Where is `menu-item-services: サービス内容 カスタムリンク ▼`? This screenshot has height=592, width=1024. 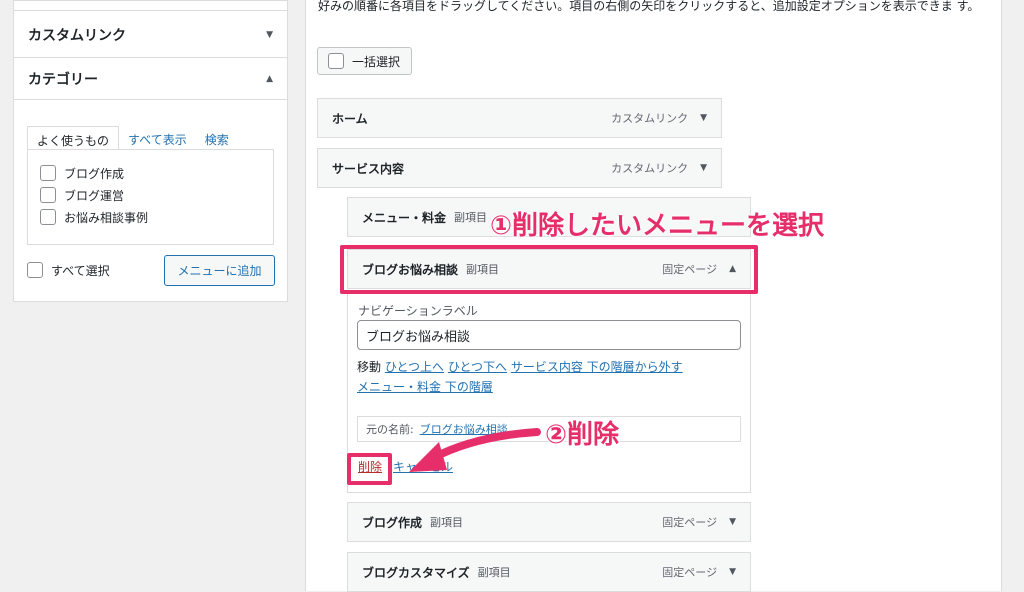 menu-item-services: サービス内容 カスタムリンク ▼ is located at coordinates (519, 168).